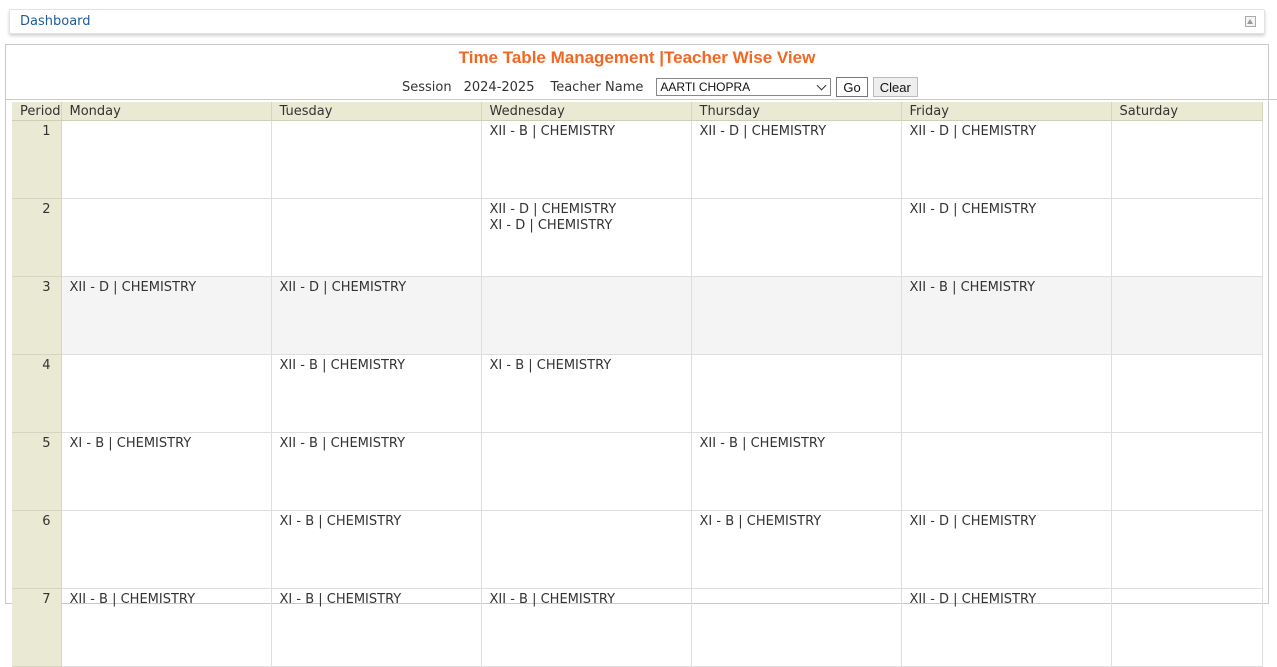 This screenshot has width=1277, height=667. I want to click on go-button: Go, so click(852, 87).